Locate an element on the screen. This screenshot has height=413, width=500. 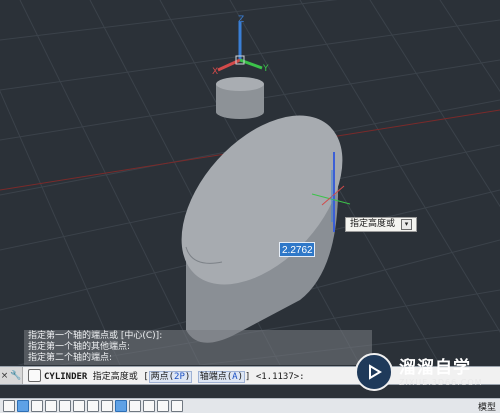
dyn-toggle is located at coordinates (135, 406).